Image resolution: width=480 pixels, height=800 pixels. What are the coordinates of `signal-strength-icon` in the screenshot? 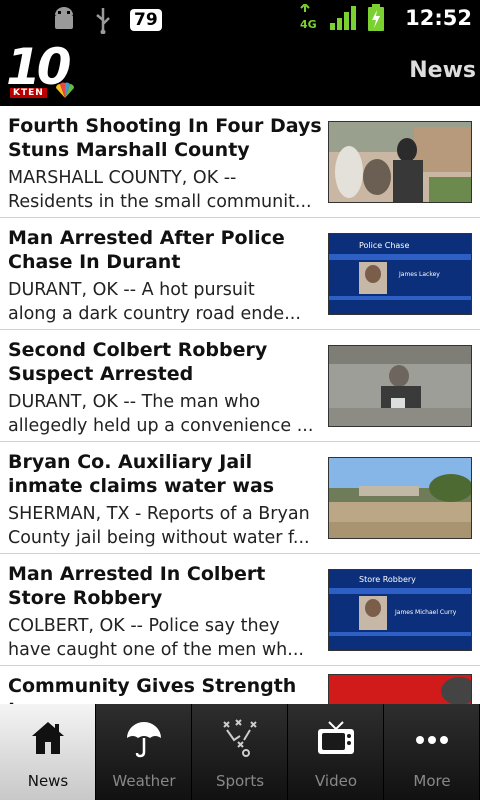 It's located at (343, 18).